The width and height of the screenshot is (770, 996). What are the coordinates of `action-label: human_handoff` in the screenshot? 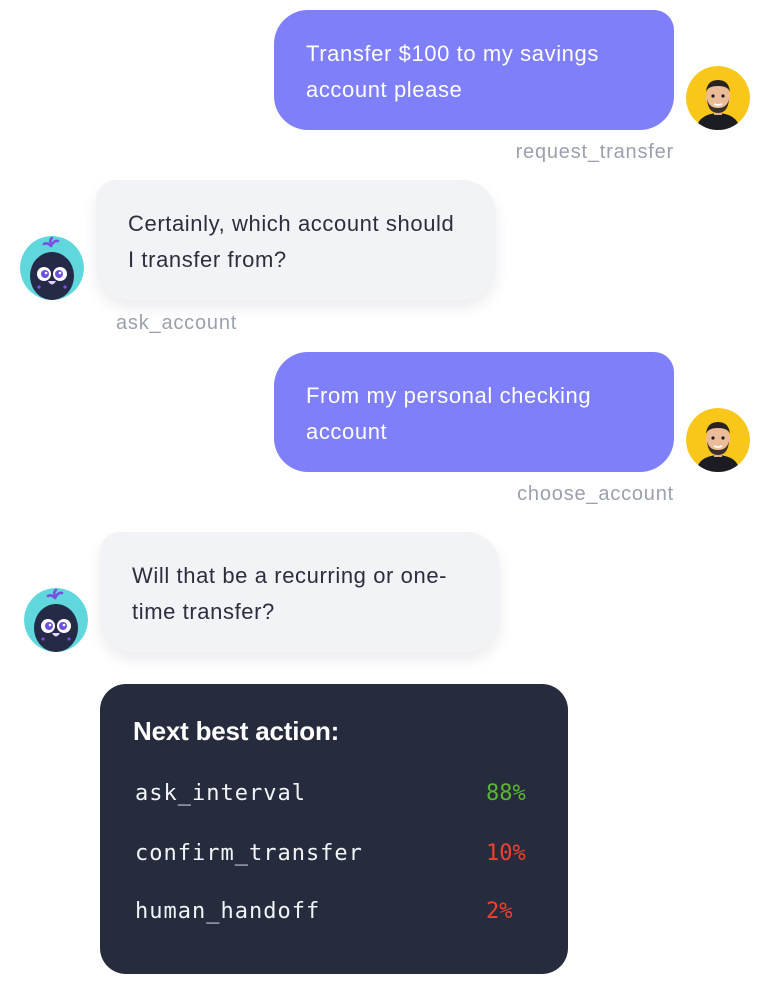 It's located at (228, 911).